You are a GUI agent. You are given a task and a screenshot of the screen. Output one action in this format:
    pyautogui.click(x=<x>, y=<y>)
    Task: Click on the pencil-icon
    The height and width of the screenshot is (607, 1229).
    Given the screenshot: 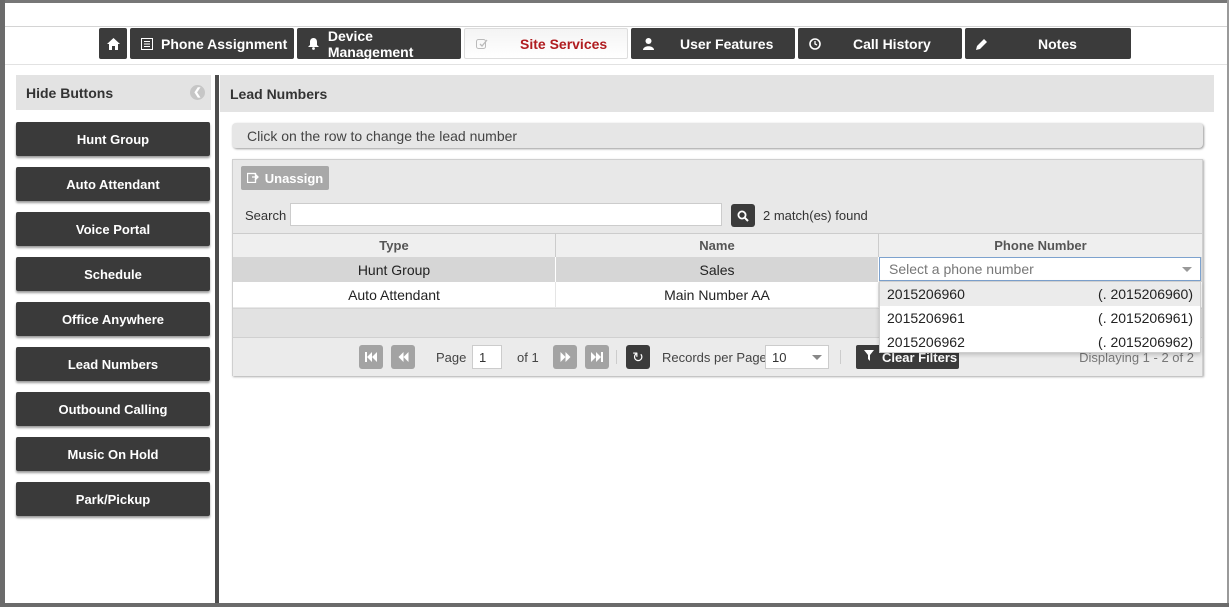 What is the action you would take?
    pyautogui.click(x=982, y=44)
    